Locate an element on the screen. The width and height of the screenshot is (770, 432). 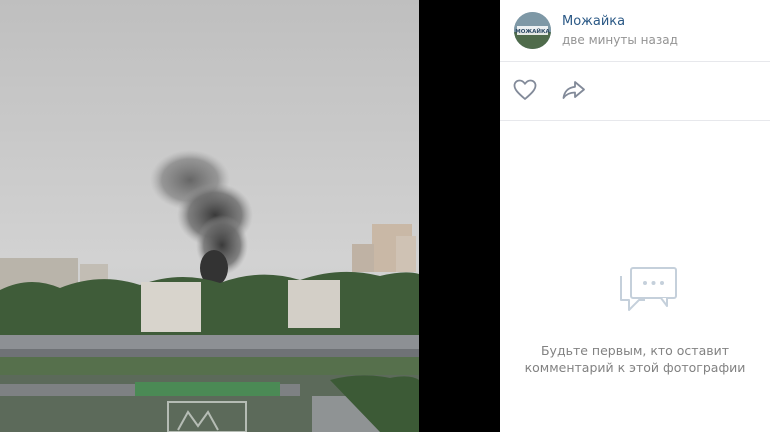
share-button is located at coordinates (574, 90).